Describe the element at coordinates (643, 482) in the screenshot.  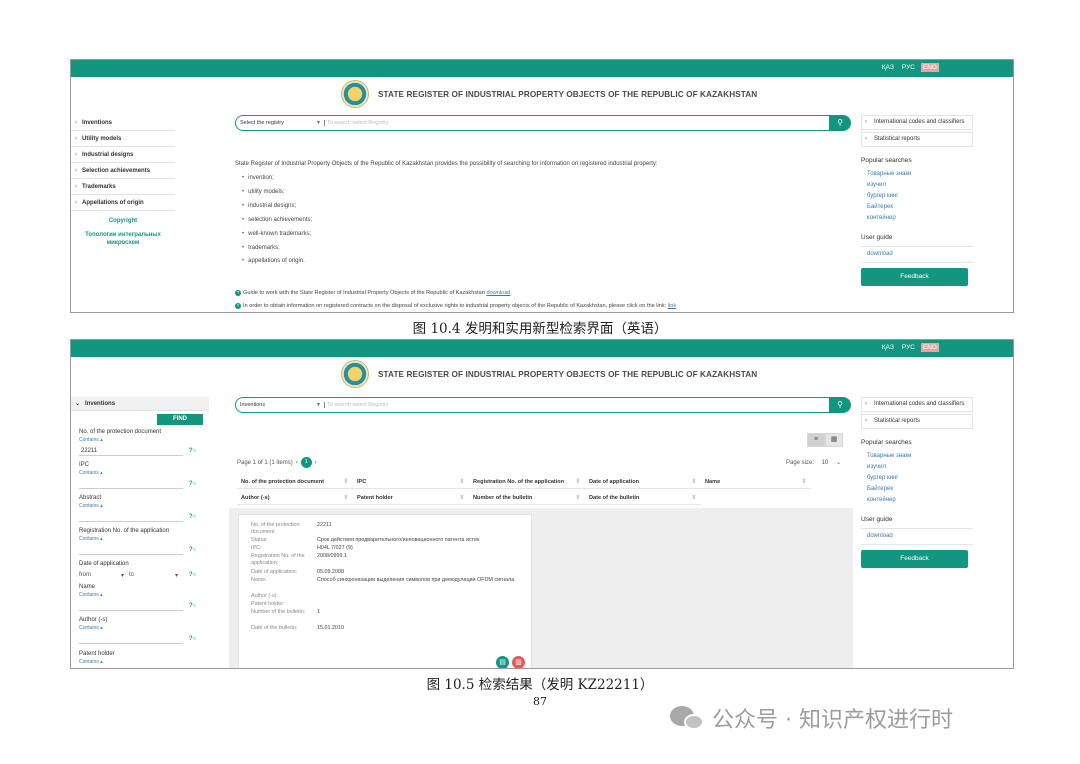
I see `column-header: Date of application ⊽` at that location.